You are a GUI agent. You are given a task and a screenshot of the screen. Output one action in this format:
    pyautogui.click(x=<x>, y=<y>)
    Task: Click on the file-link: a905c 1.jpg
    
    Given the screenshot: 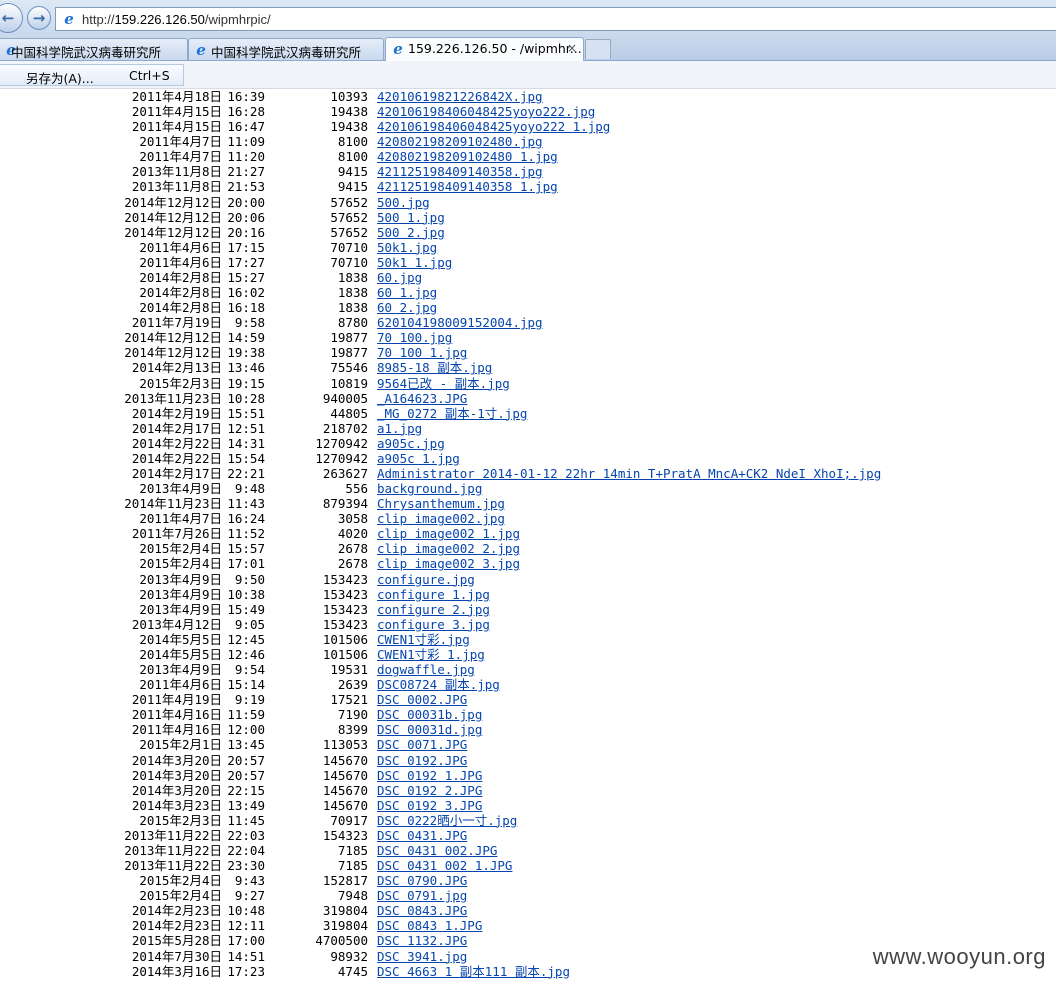 What is the action you would take?
    pyautogui.click(x=418, y=458)
    